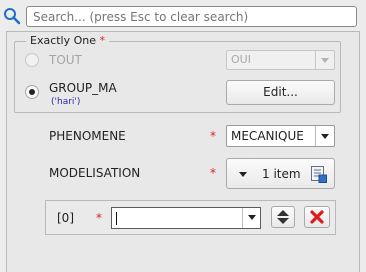 This screenshot has height=272, width=366. I want to click on modelisation-list-button: 1 item, so click(280, 173).